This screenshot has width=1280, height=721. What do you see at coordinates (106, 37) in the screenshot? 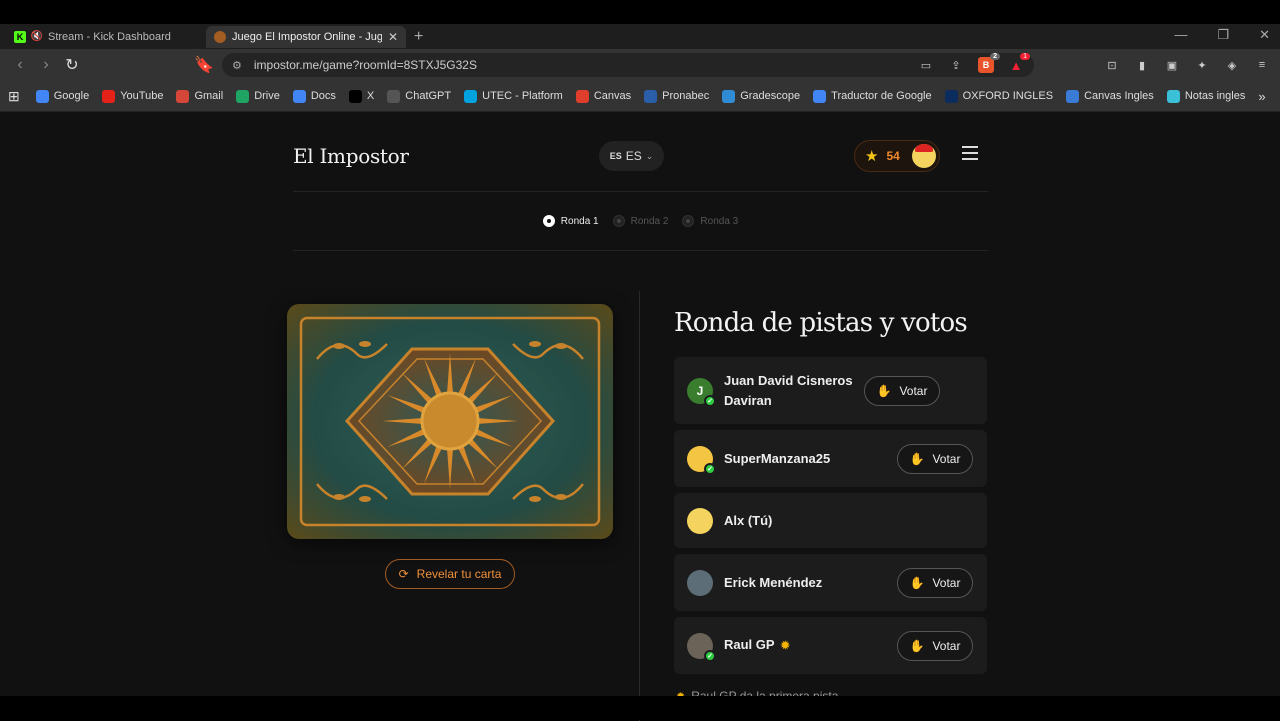
I see `tab-kick: K 🔇 Stream - Kick Dashboard` at bounding box center [106, 37].